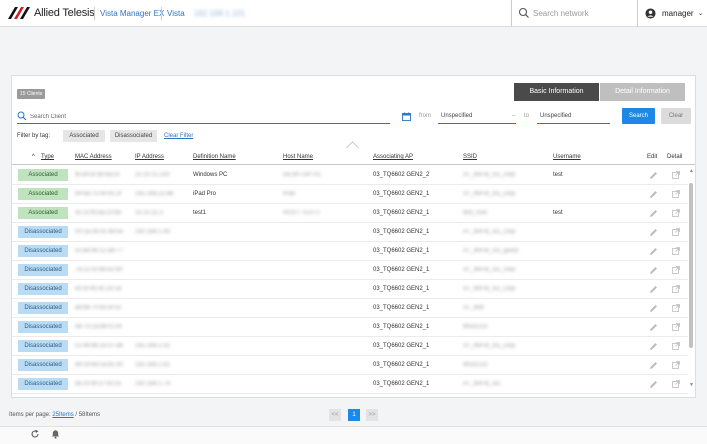 Image resolution: width=707 pixels, height=444 pixels. Describe the element at coordinates (210, 175) in the screenshot. I see `definition-name-cell: Windows PC` at that location.